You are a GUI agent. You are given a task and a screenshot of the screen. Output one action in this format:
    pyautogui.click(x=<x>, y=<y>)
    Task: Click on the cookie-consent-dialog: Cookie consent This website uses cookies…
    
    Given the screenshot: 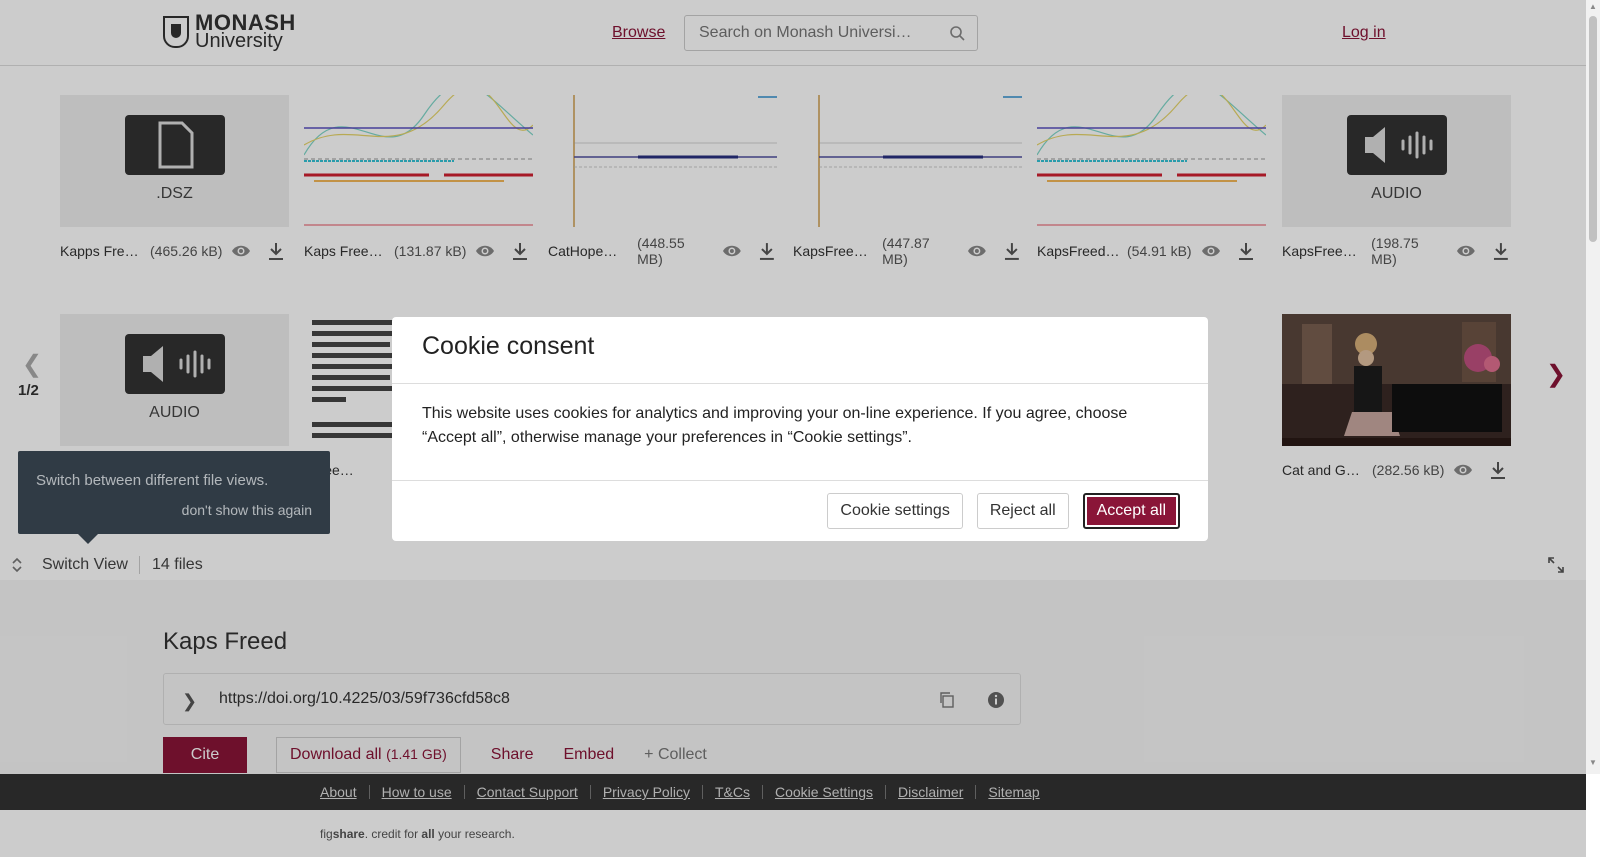 What is the action you would take?
    pyautogui.click(x=800, y=429)
    